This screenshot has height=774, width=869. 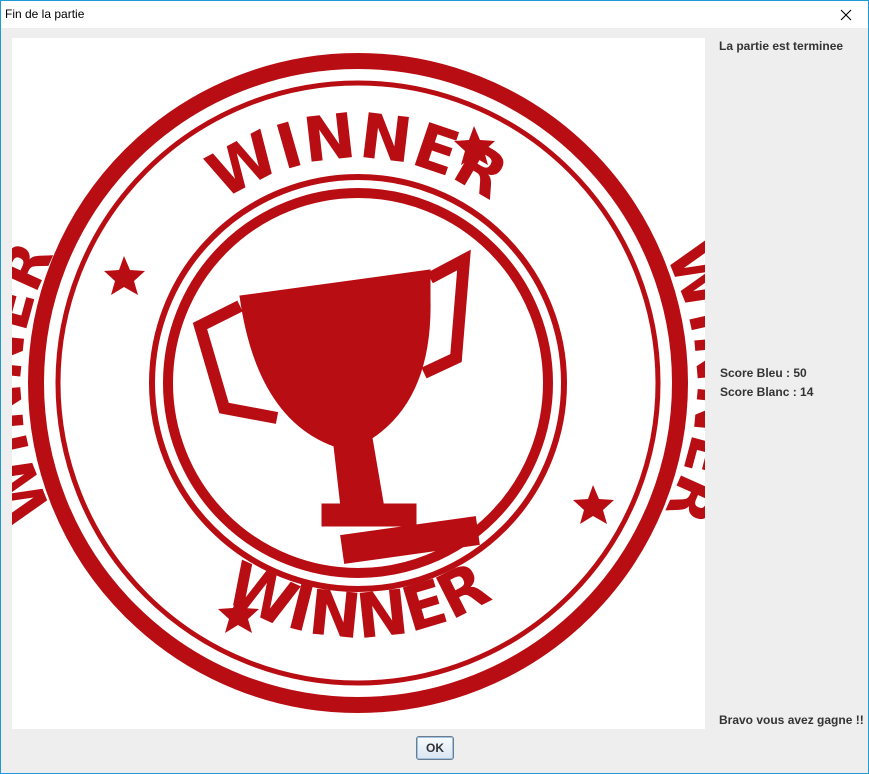 I want to click on ok-button: OK, so click(x=435, y=748).